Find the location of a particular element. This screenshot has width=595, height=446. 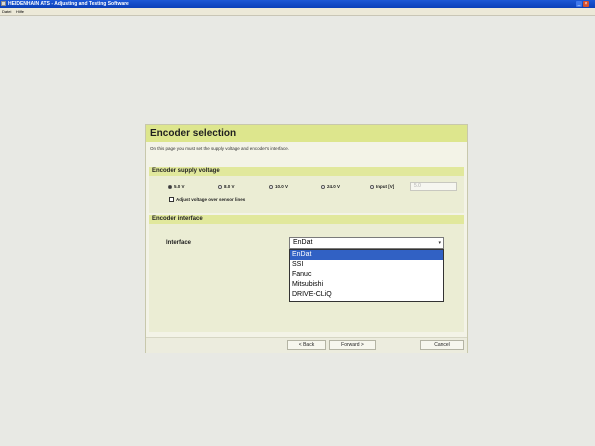

back-button: < Back is located at coordinates (306, 345).